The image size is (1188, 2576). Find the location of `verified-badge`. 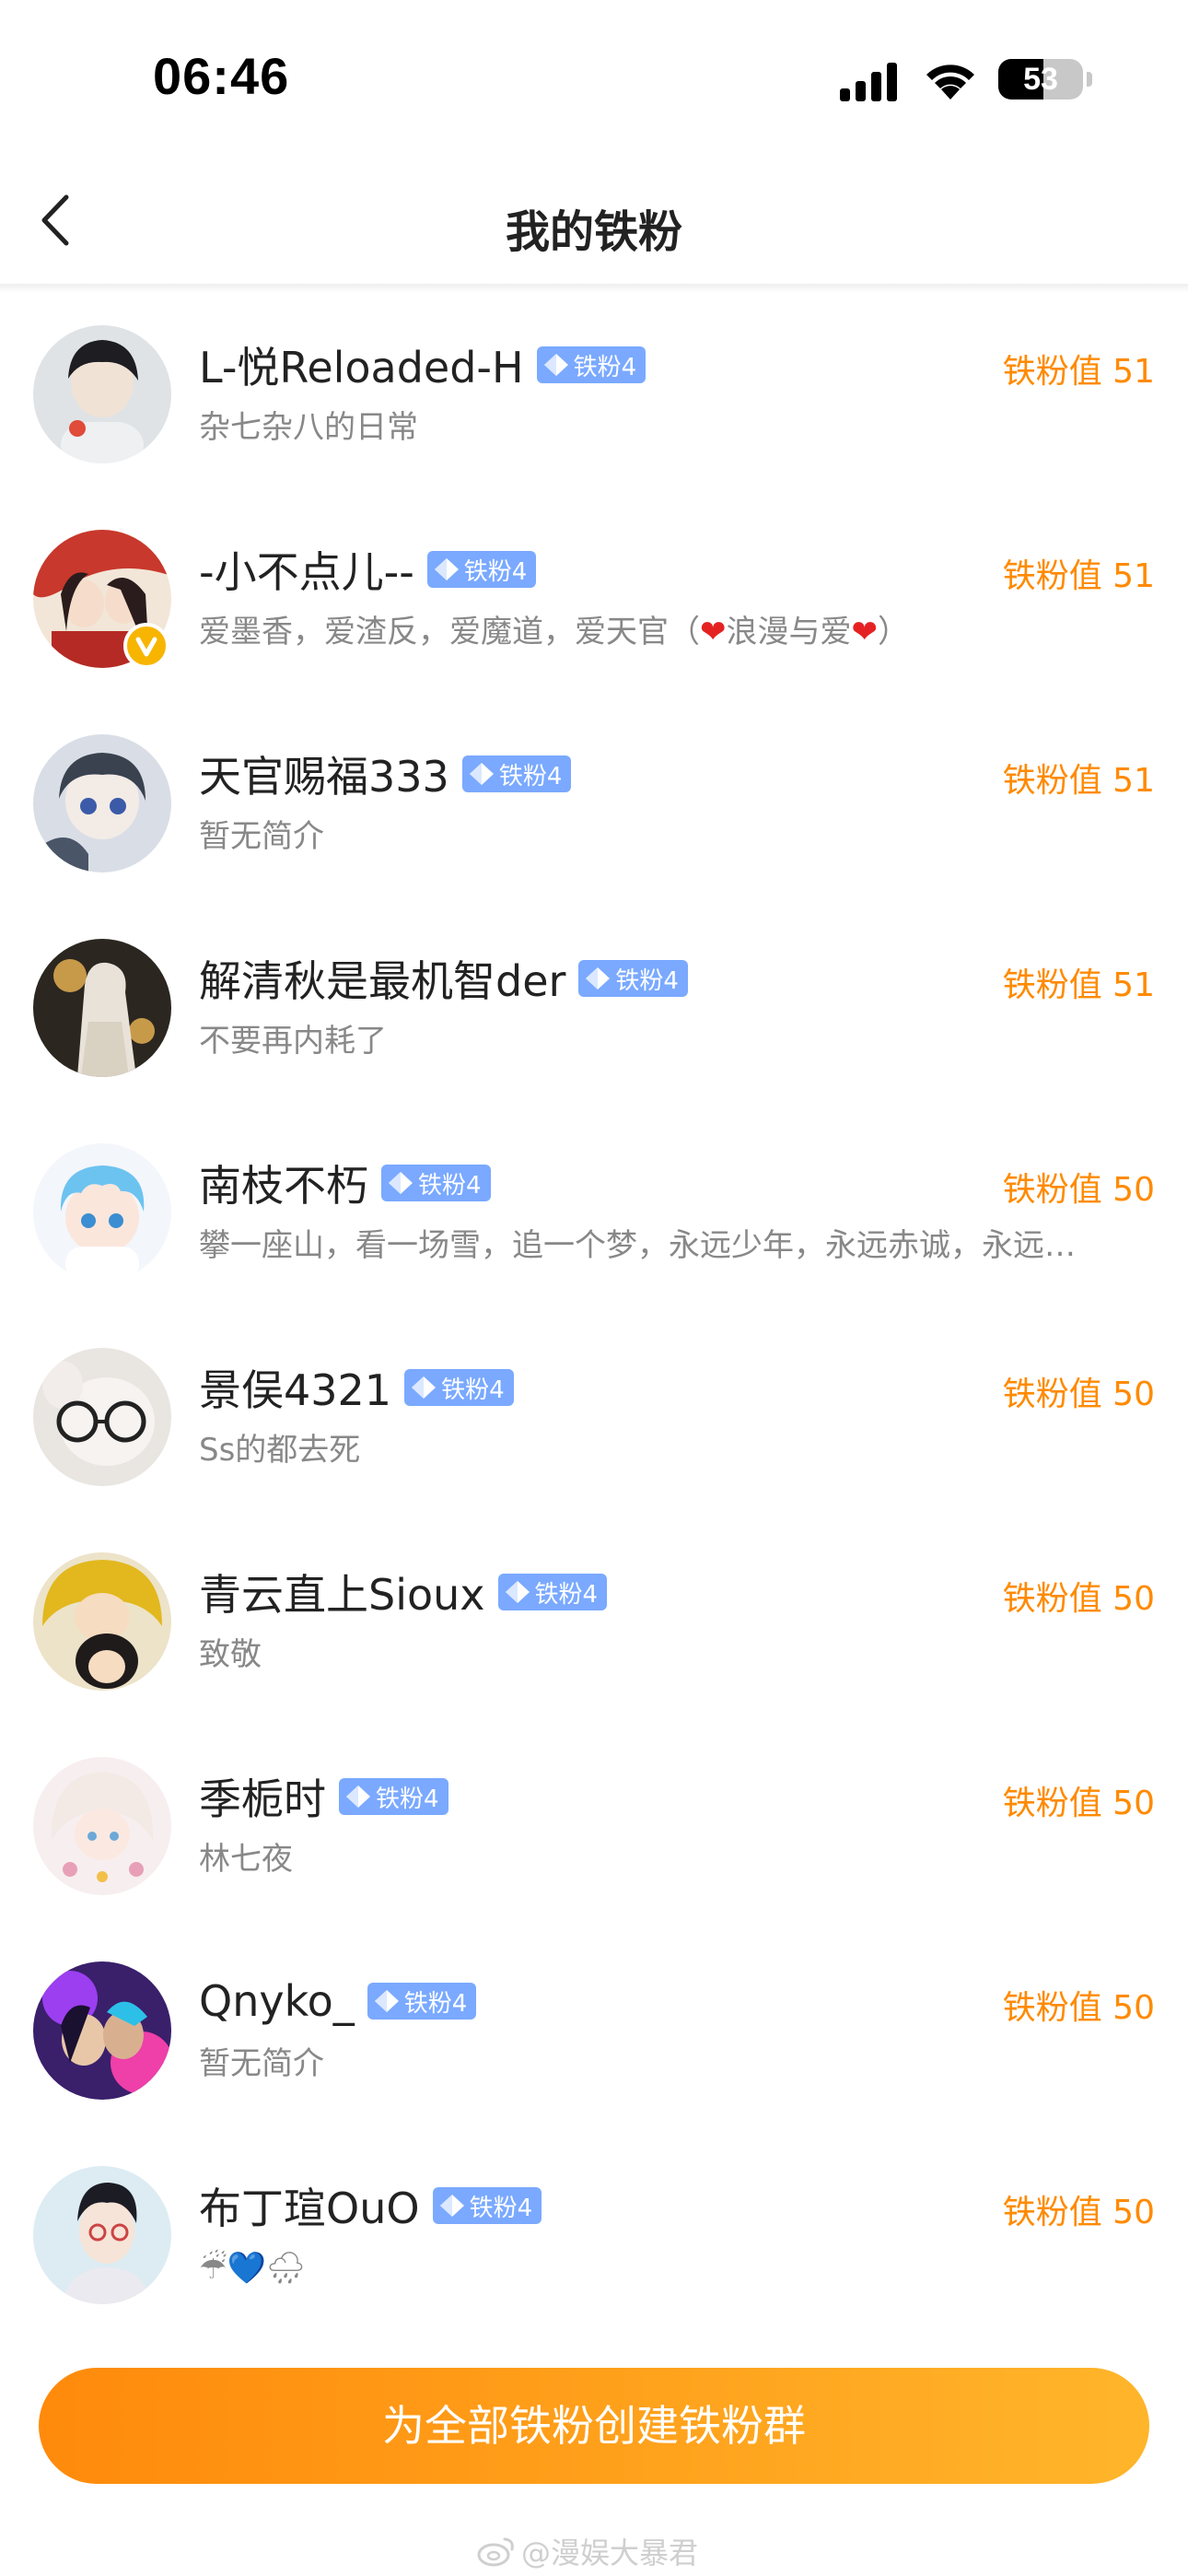

verified-badge is located at coordinates (146, 646).